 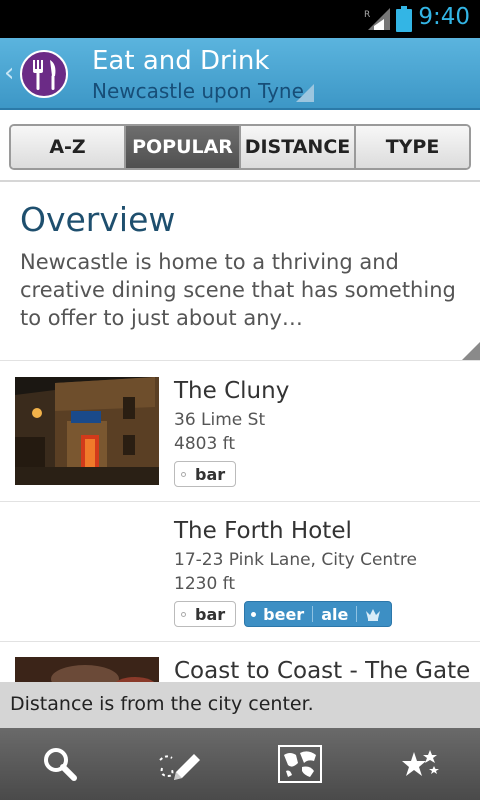 What do you see at coordinates (98, 219) in the screenshot?
I see `overview-title: Overview` at bounding box center [98, 219].